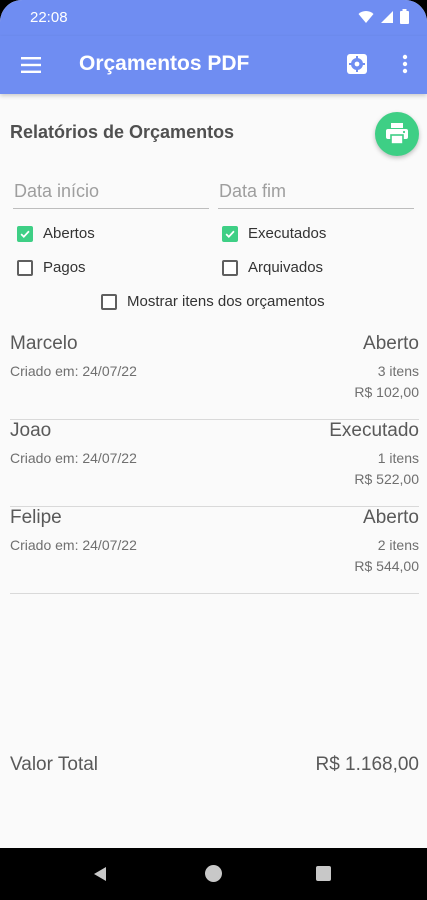 This screenshot has height=900, width=427. Describe the element at coordinates (44, 343) in the screenshot. I see `budget-client-name: Marcelo` at that location.